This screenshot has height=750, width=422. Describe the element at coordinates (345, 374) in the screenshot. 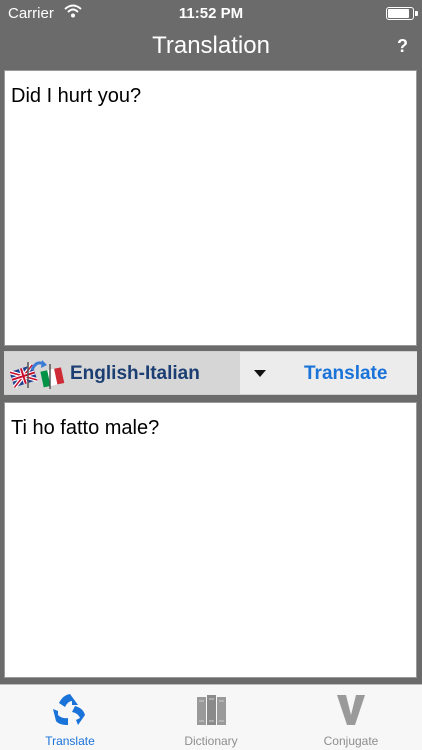

I see `translate-button: Translate` at that location.